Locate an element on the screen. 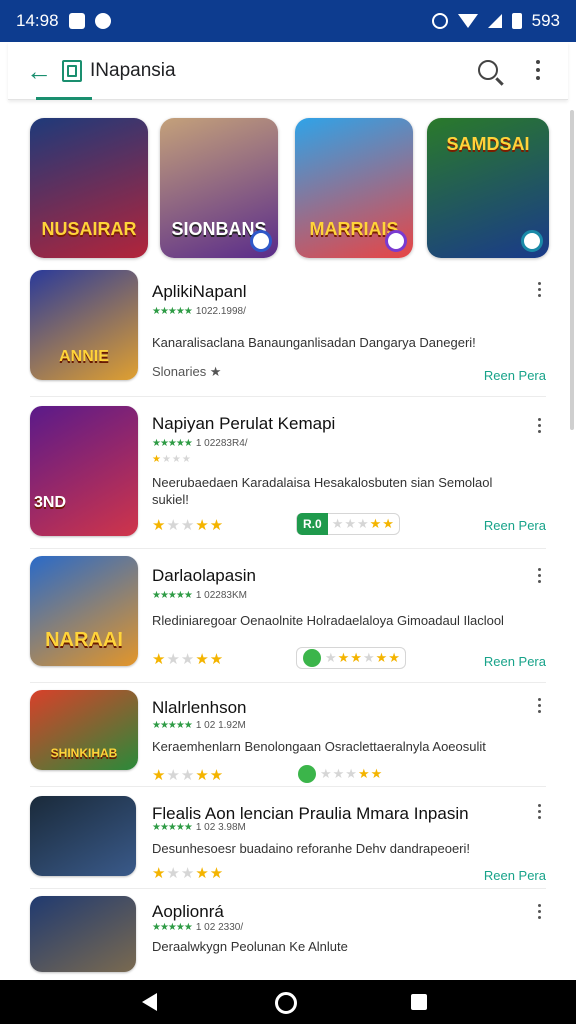 Image resolution: width=576 pixels, height=1024 pixels. app-name: Nlalrlenhson is located at coordinates (199, 708).